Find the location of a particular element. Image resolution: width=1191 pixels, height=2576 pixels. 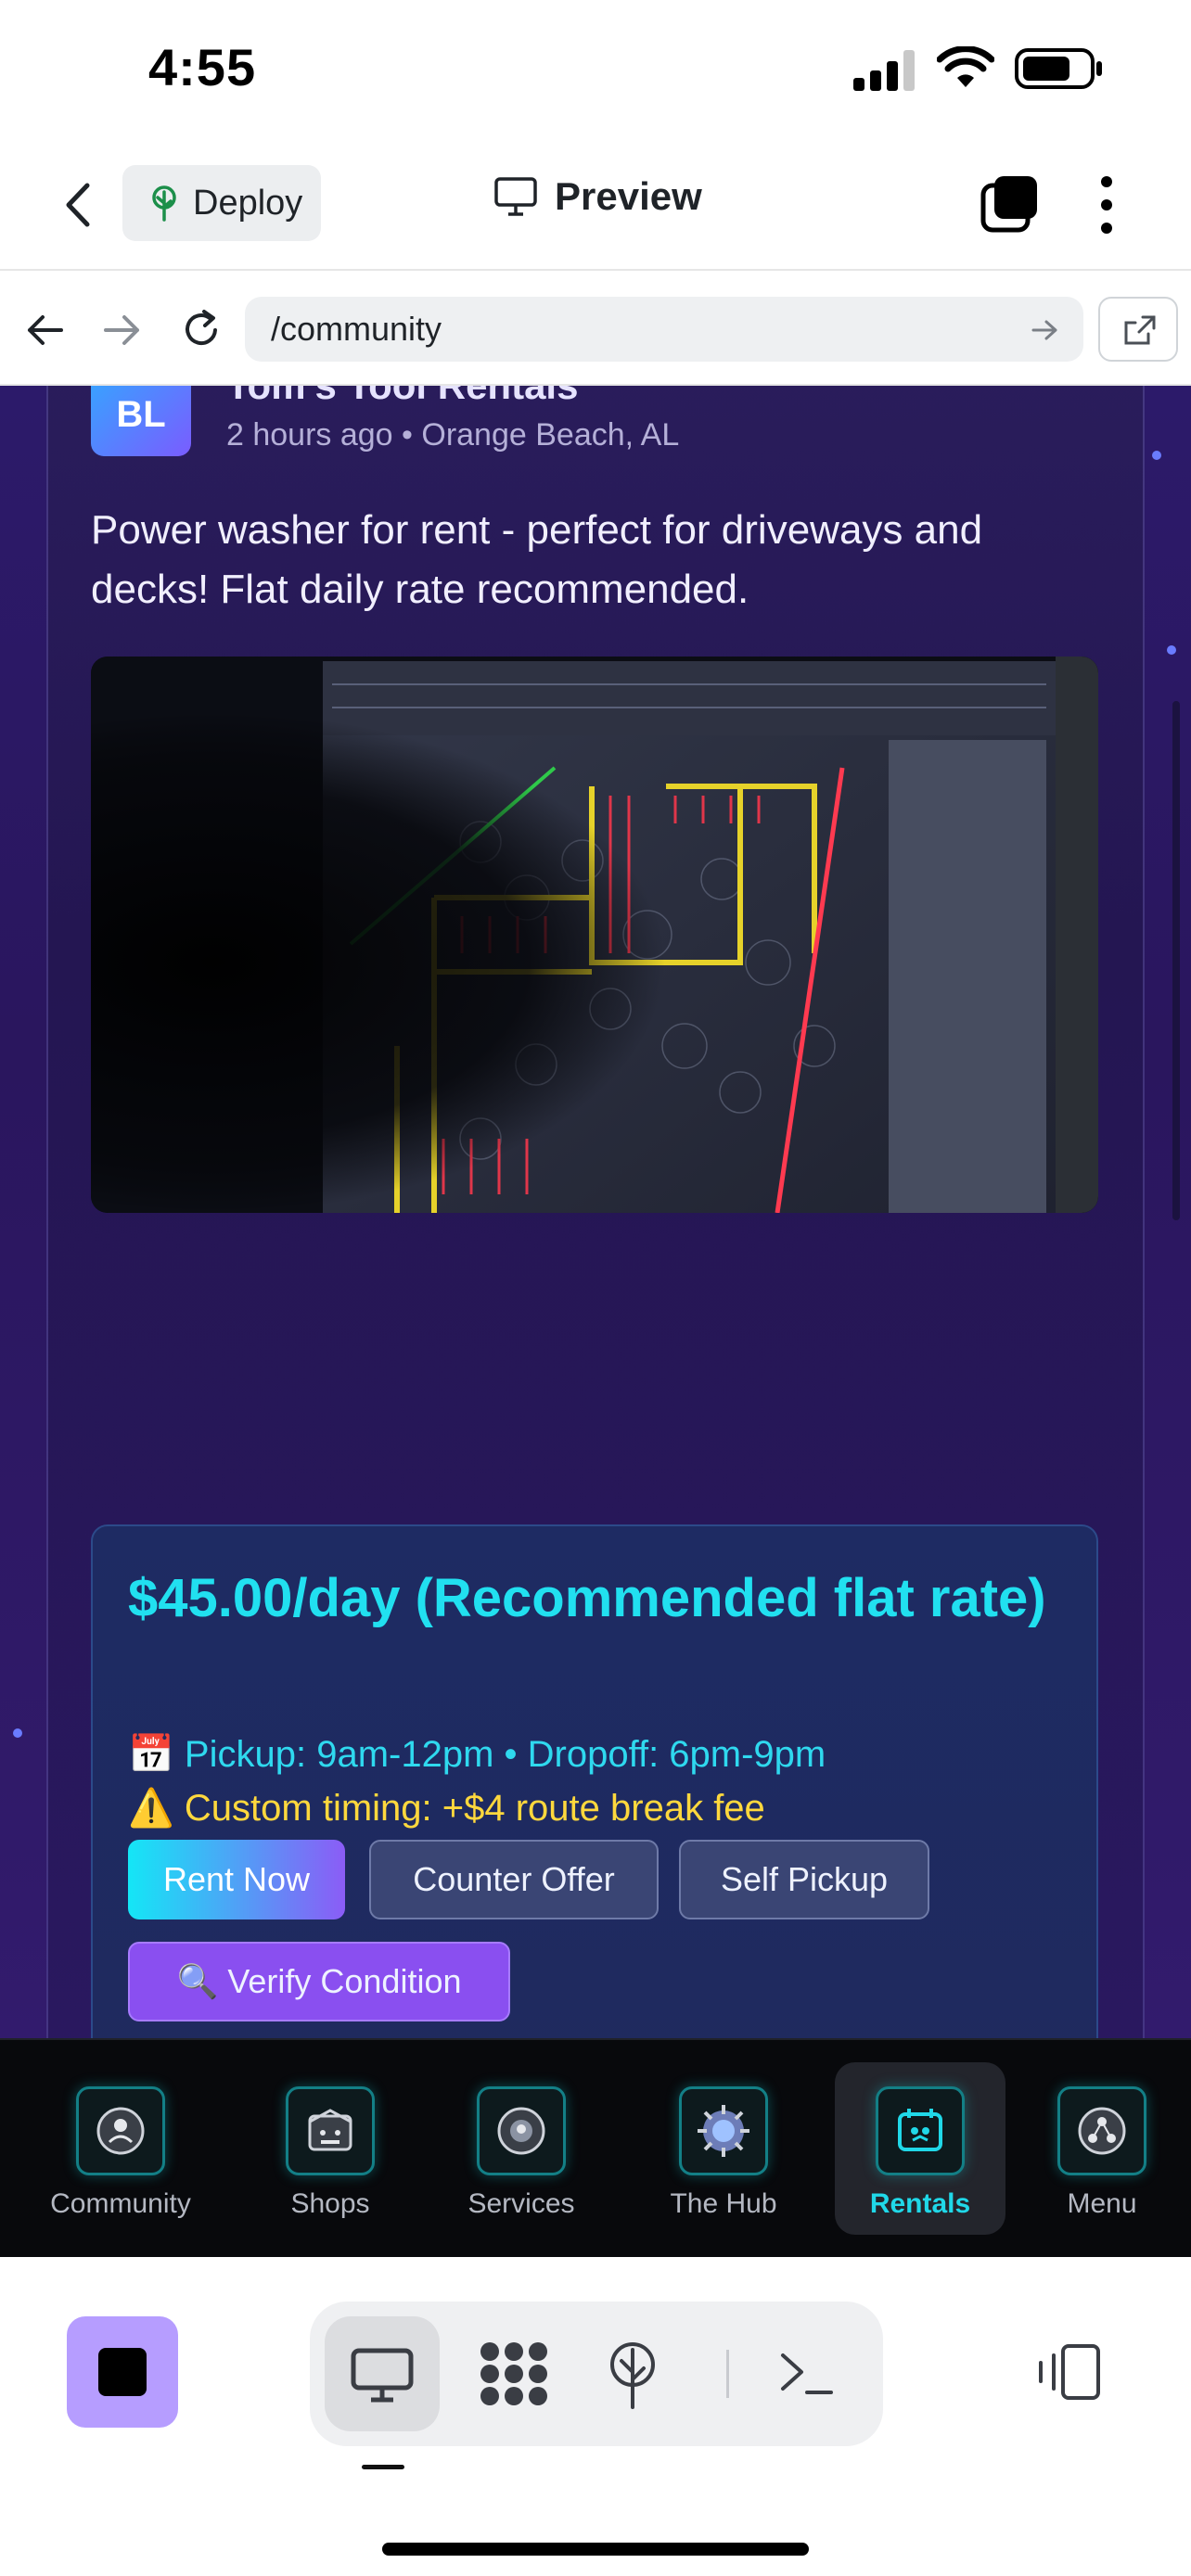

status-time: 4:55 is located at coordinates (202, 67).